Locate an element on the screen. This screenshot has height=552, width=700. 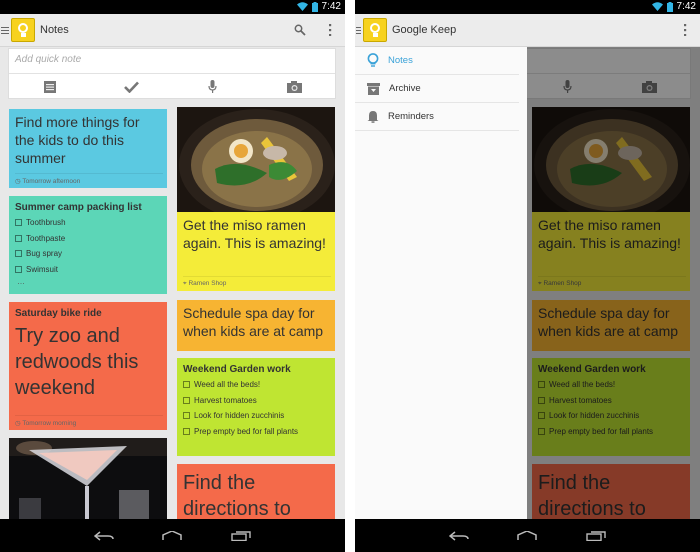
drawer-item-reminders: Reminders is located at coordinates (437, 117).